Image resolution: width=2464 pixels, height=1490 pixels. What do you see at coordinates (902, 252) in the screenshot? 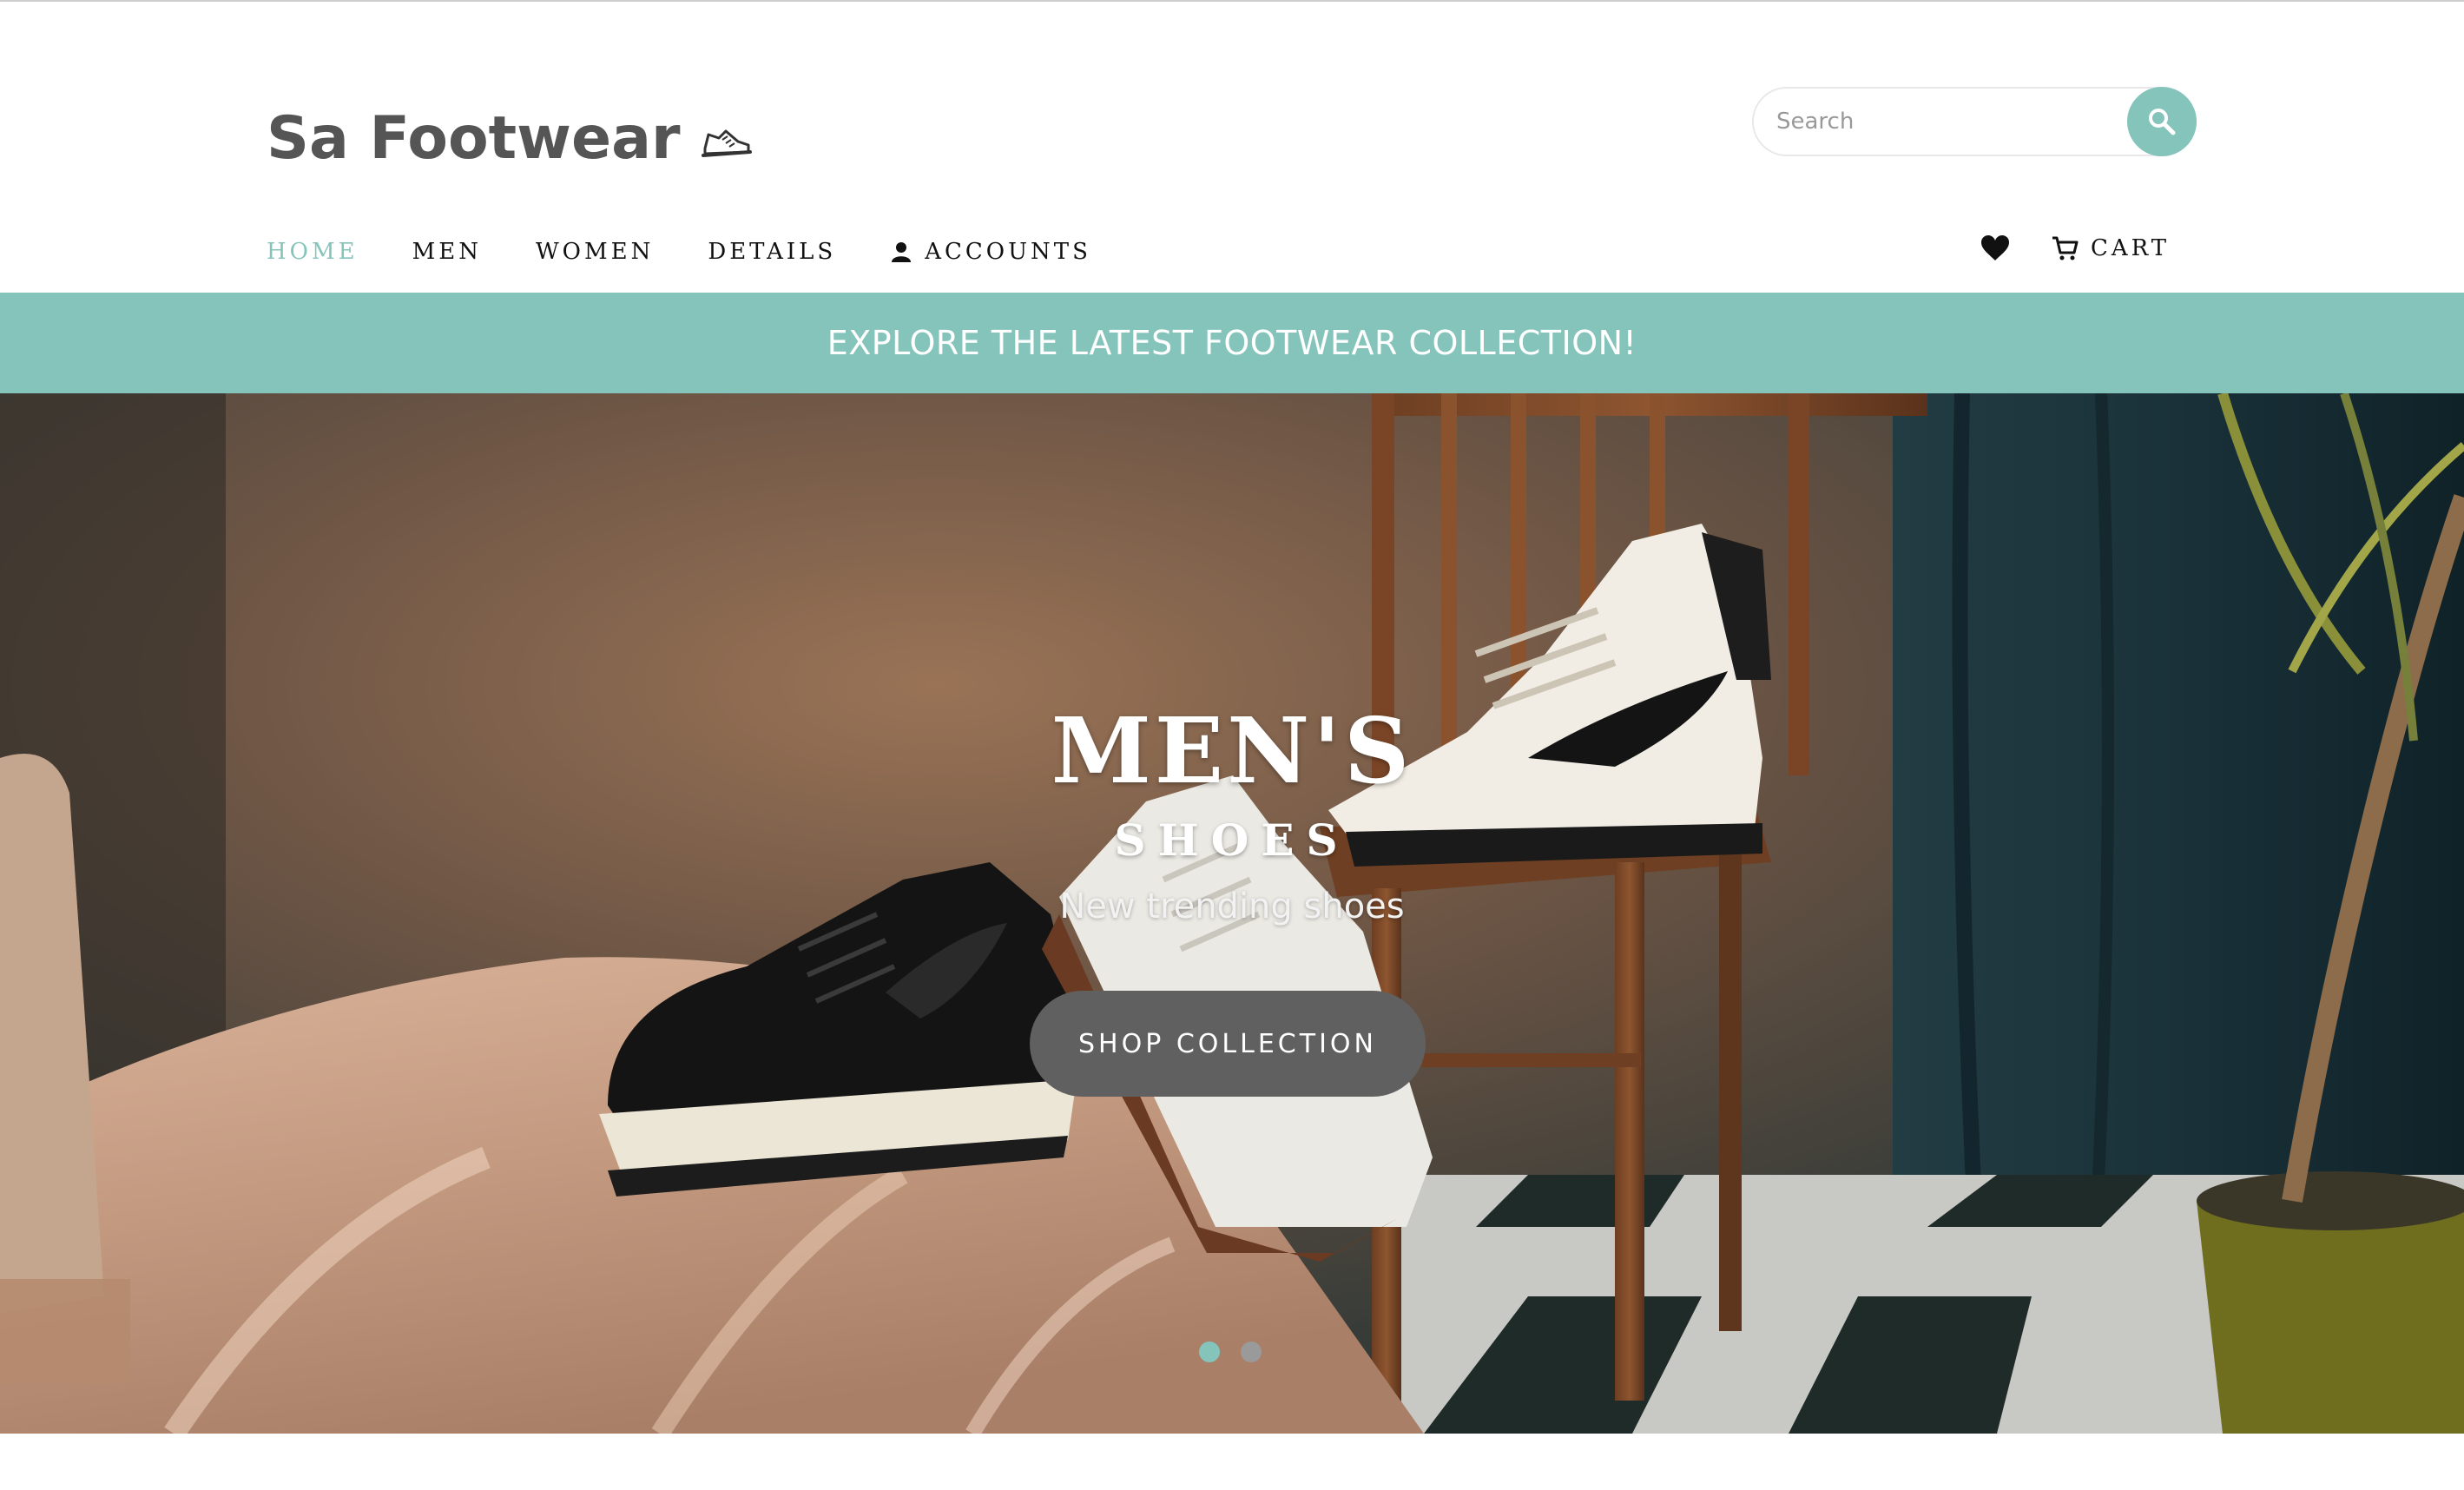
I see `user-icon` at bounding box center [902, 252].